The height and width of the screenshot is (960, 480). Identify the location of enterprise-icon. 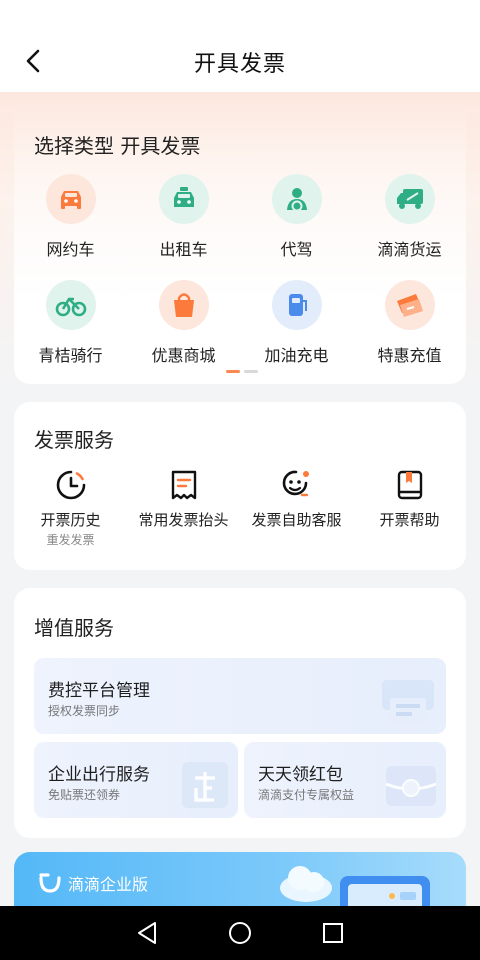
(205, 785).